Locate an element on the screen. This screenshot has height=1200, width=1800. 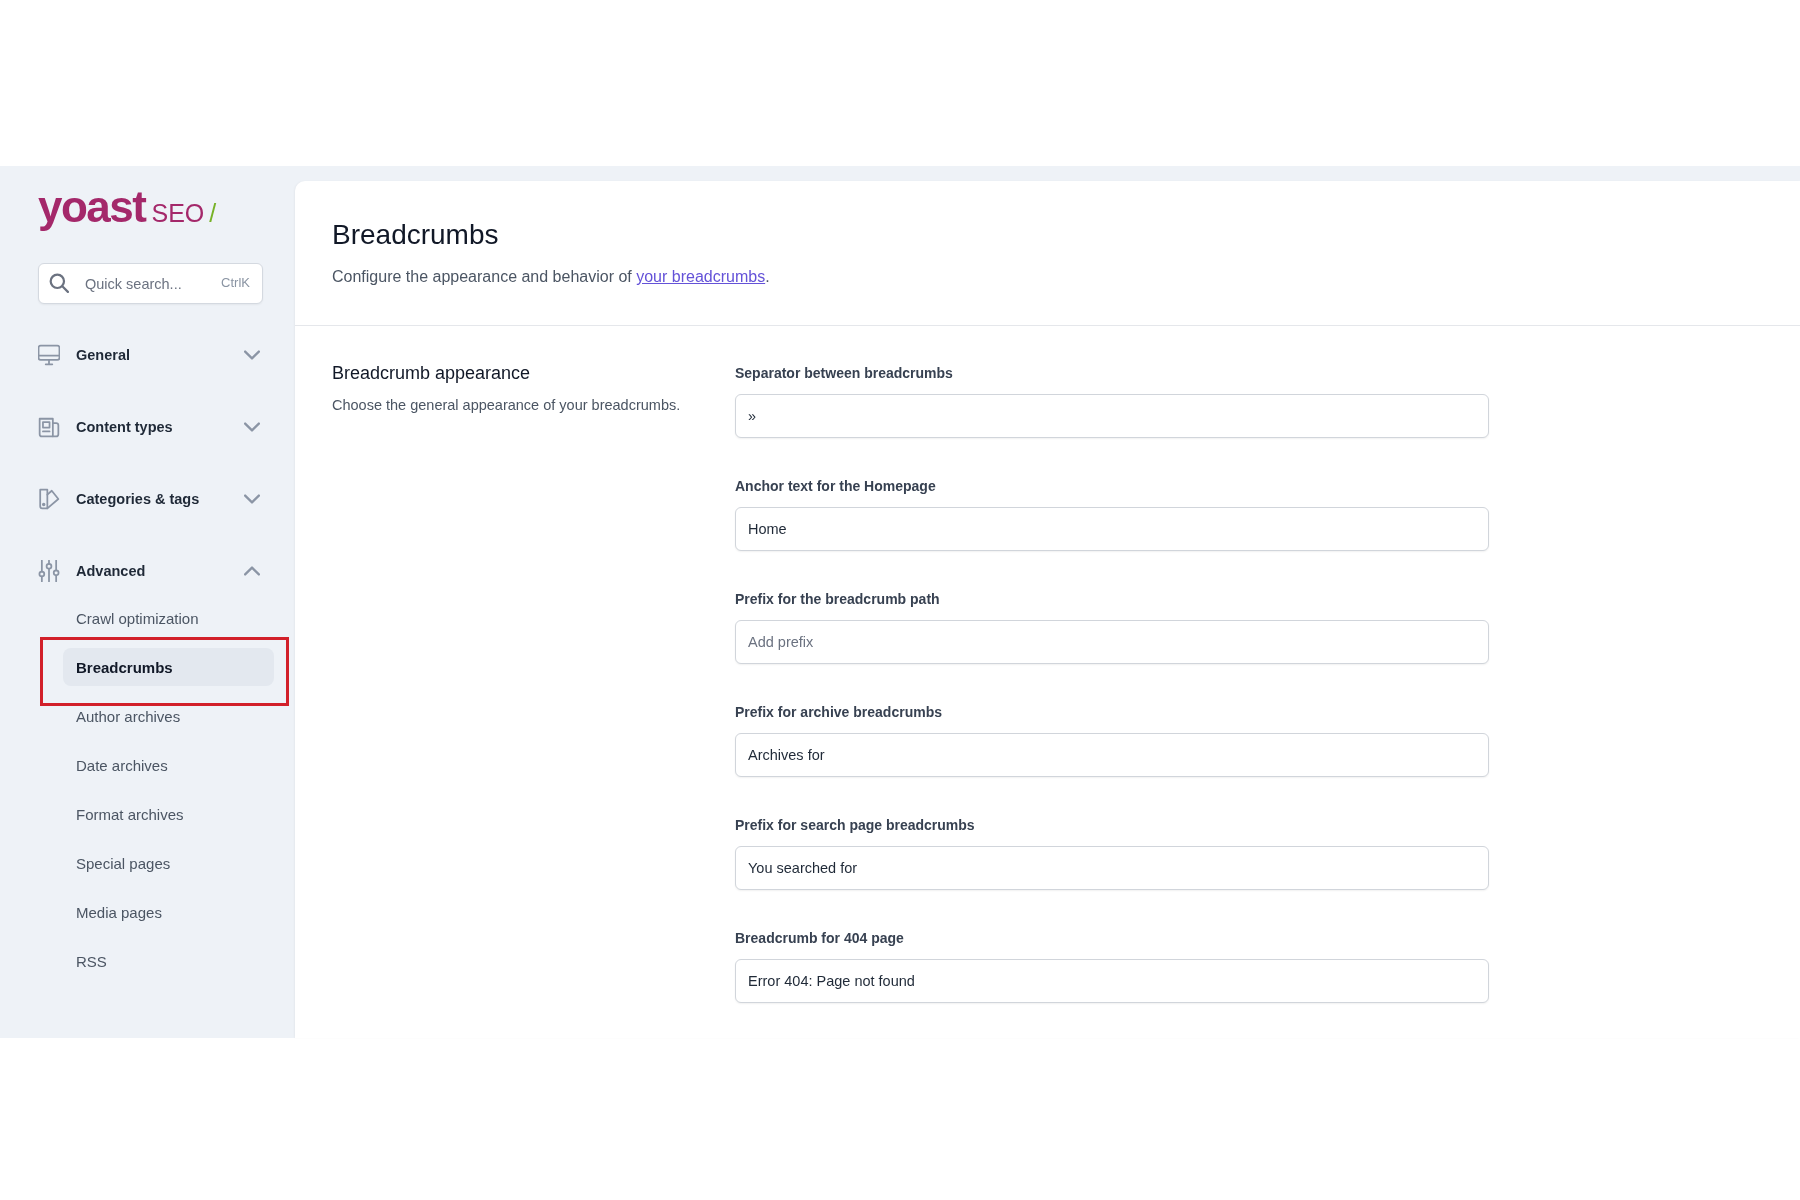
logo: yoast SEO / is located at coordinates (127, 207).